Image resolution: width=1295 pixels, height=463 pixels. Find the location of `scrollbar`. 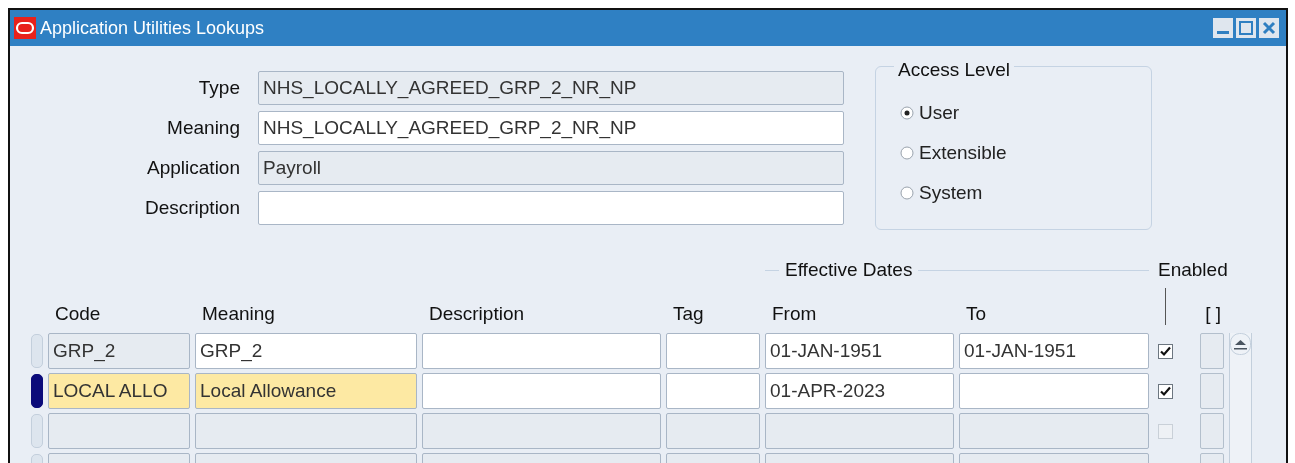

scrollbar is located at coordinates (1240, 398).